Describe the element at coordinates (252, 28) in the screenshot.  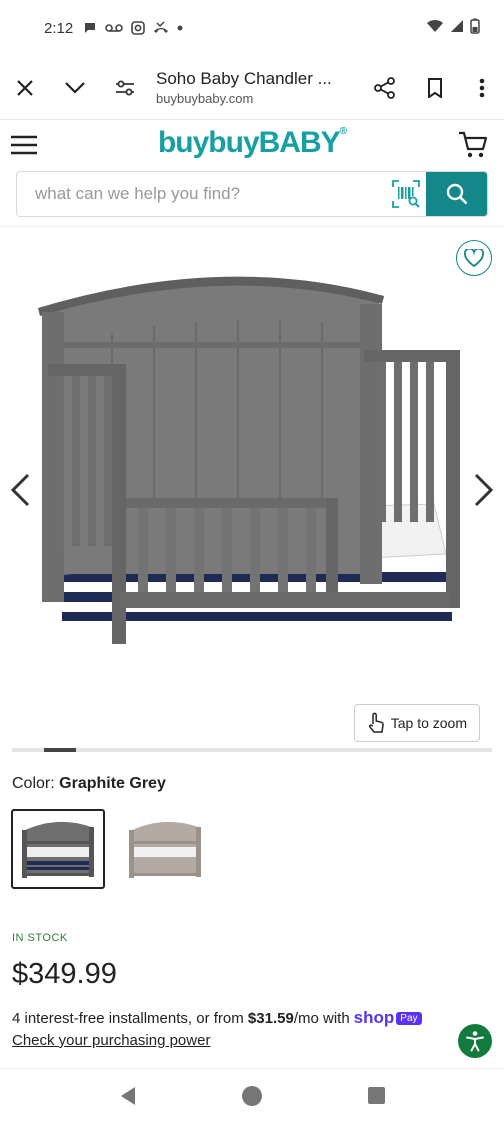
I see `status-bar: 2:12` at that location.